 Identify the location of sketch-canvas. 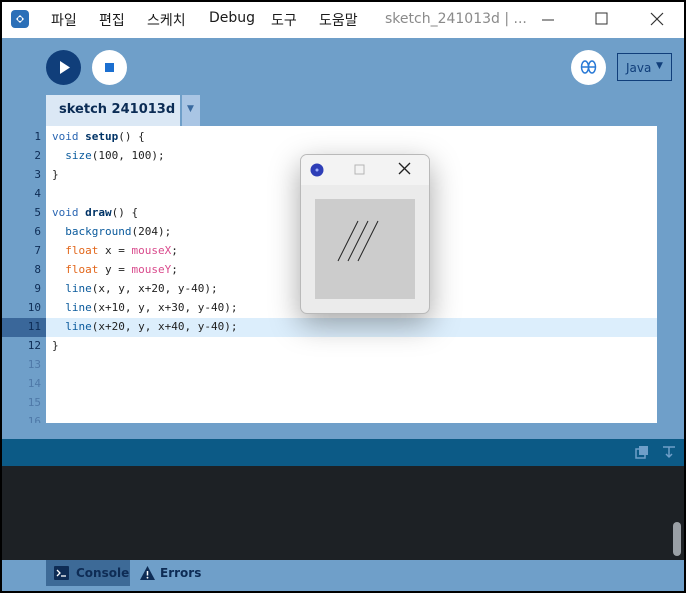
(365, 249).